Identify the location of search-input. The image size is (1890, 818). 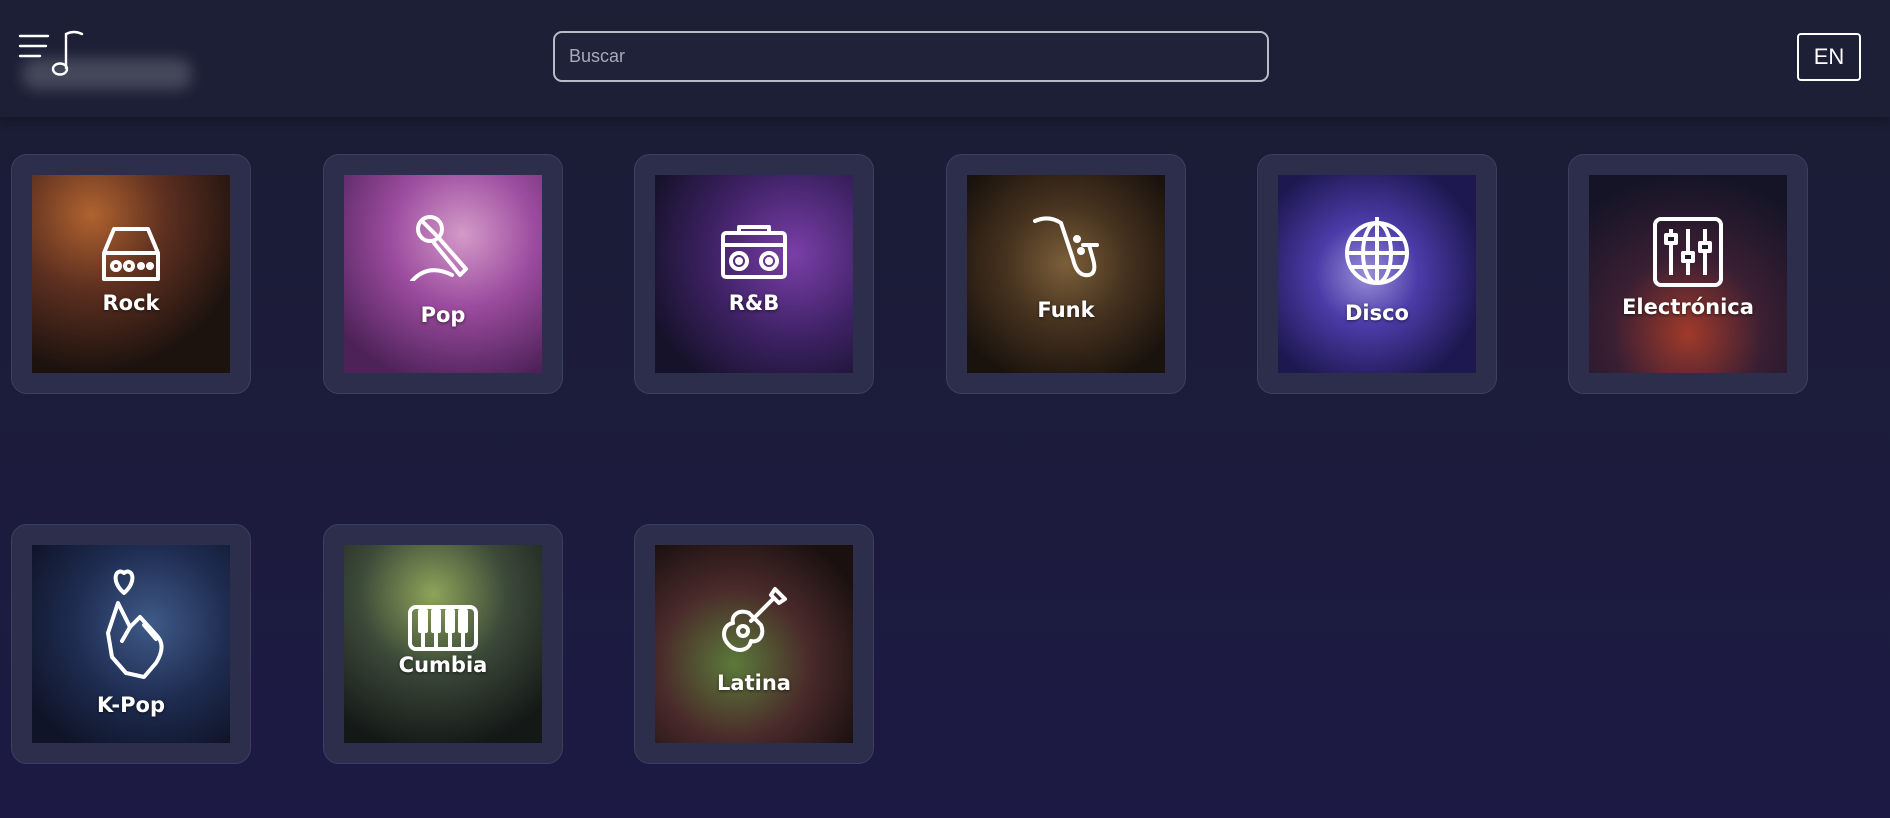
(911, 56).